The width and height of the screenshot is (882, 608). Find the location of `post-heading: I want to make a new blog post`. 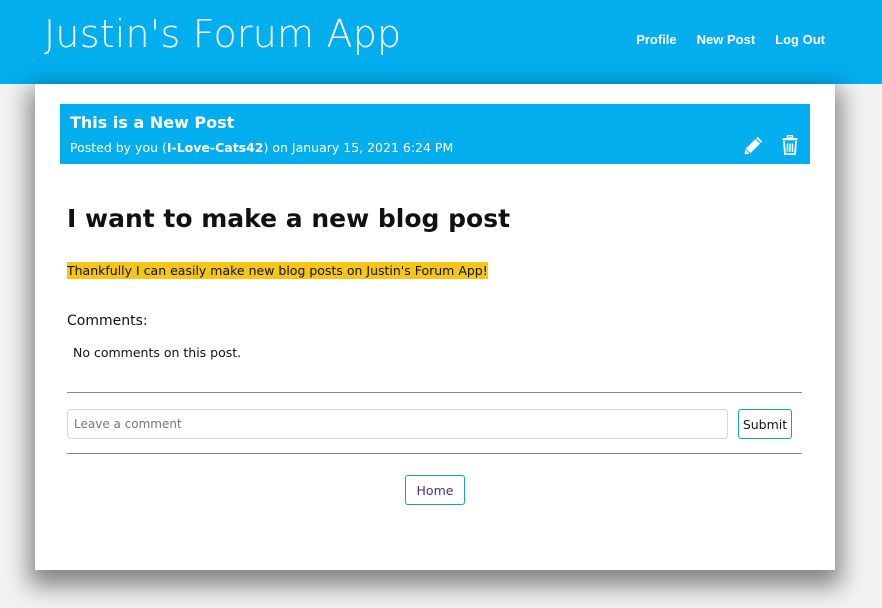

post-heading: I want to make a new blog post is located at coordinates (289, 218).